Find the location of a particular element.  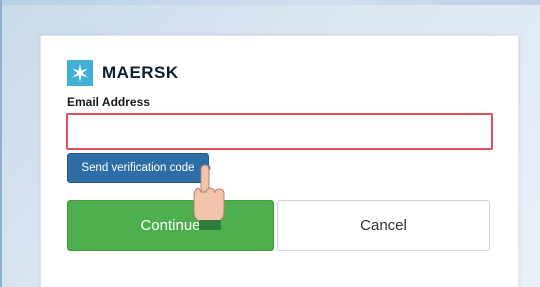

email-field-highlight is located at coordinates (279, 131).